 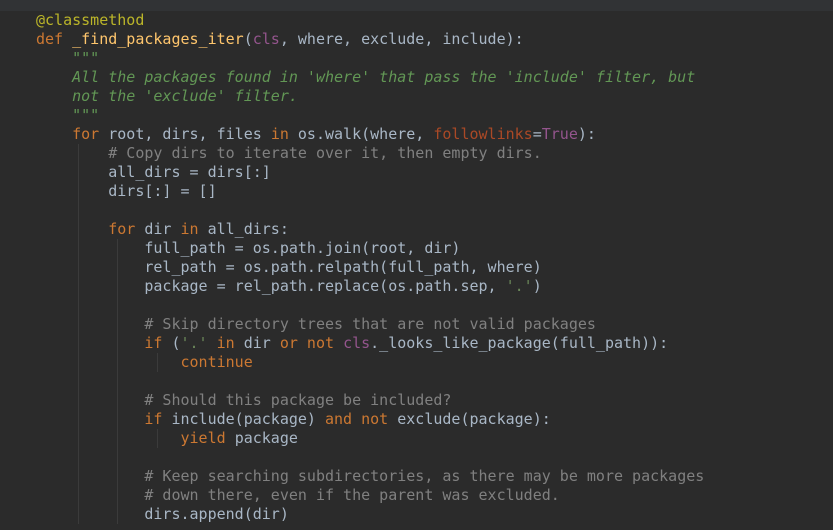 I want to click on code-token: =, so click(x=537, y=134).